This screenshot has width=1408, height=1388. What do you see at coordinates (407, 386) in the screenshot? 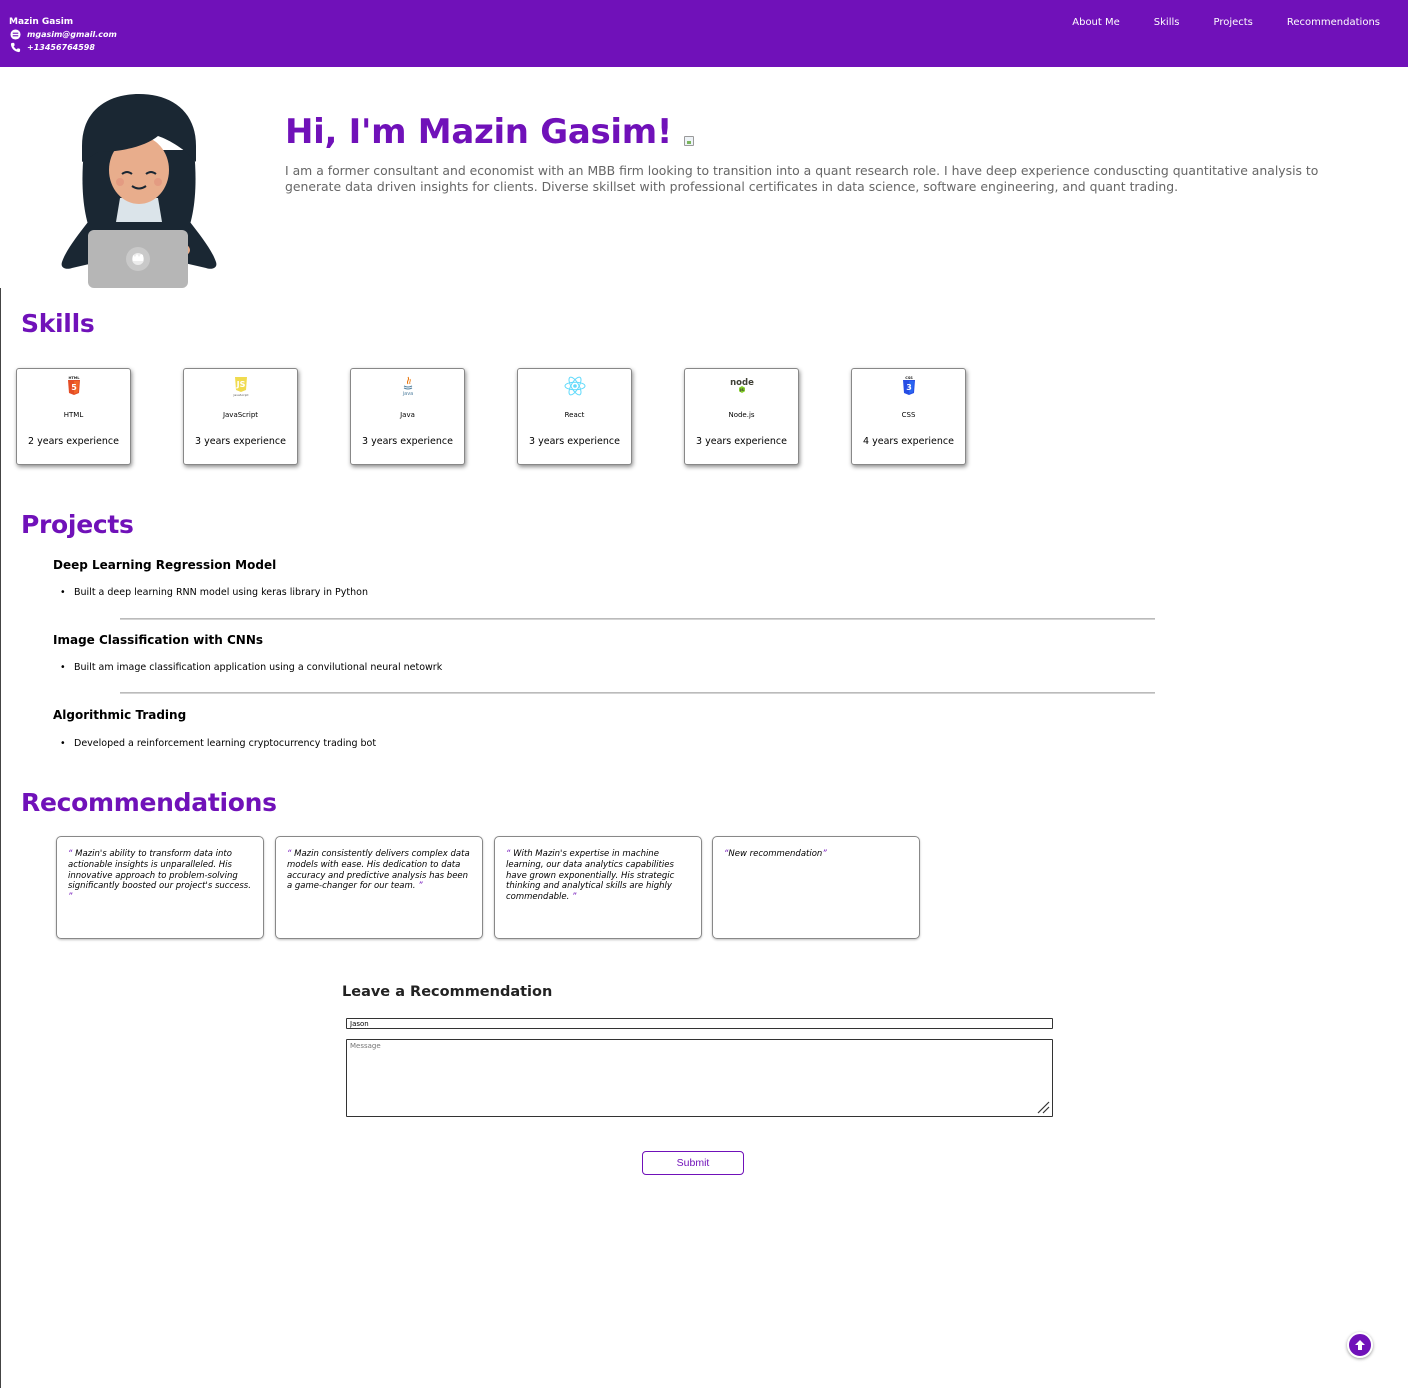
I see `java-icon: java` at bounding box center [407, 386].